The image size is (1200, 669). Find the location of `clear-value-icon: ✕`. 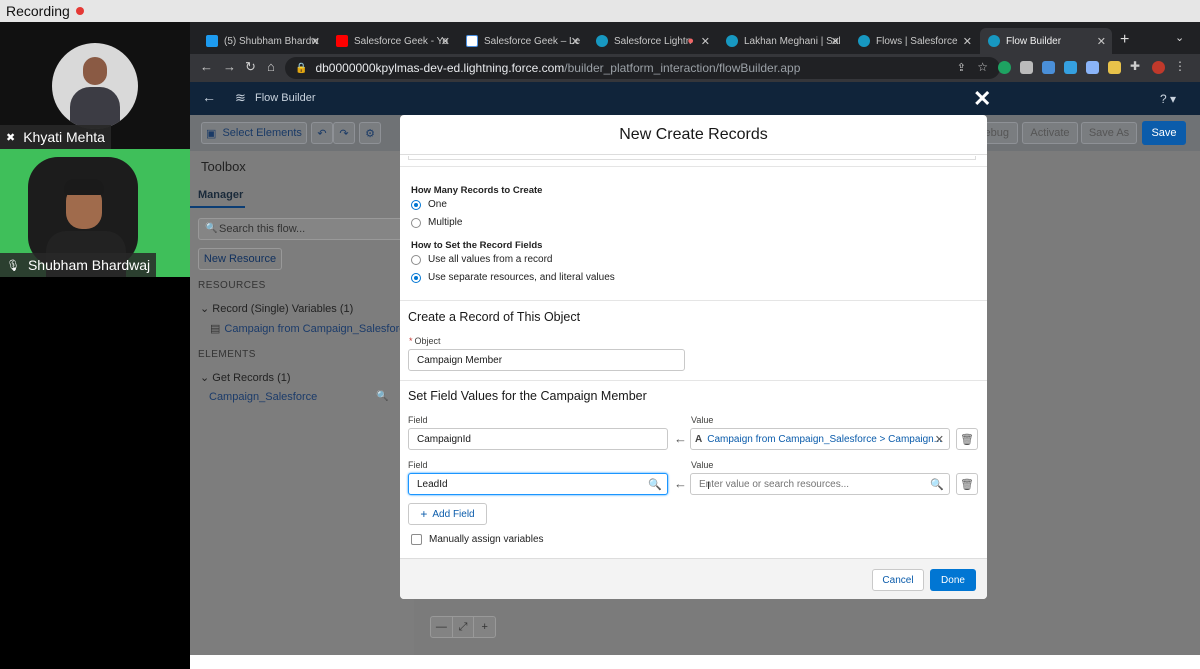

clear-value-icon: ✕ is located at coordinates (939, 439).